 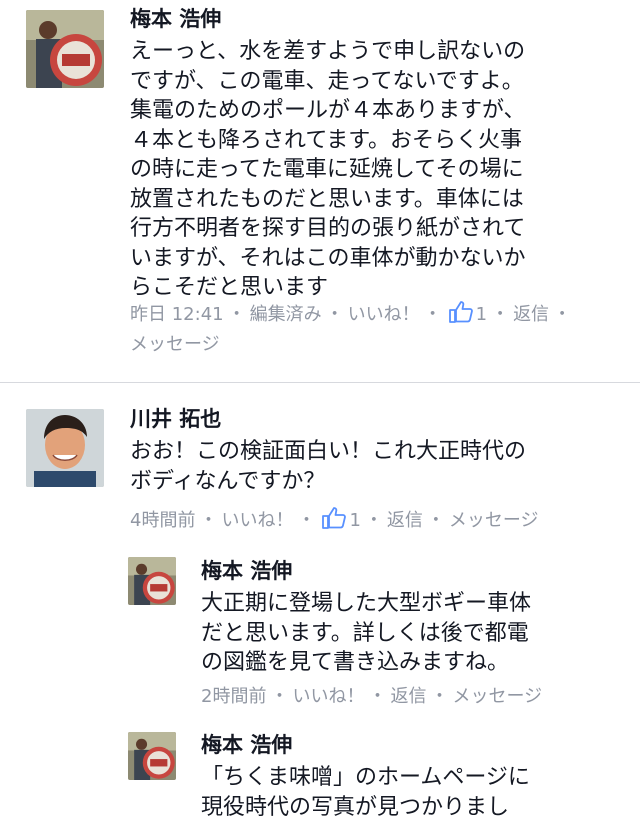 What do you see at coordinates (320, 382) in the screenshot?
I see `comment-divider` at bounding box center [320, 382].